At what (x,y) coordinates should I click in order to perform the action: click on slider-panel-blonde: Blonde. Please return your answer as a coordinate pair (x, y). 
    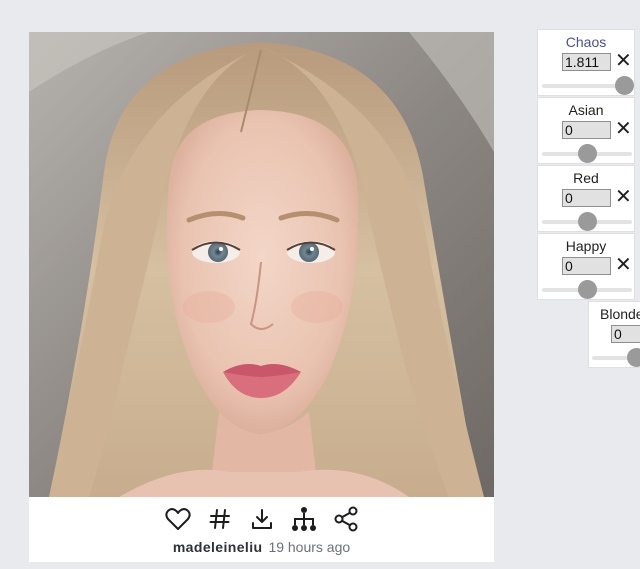
    Looking at the image, I should click on (614, 334).